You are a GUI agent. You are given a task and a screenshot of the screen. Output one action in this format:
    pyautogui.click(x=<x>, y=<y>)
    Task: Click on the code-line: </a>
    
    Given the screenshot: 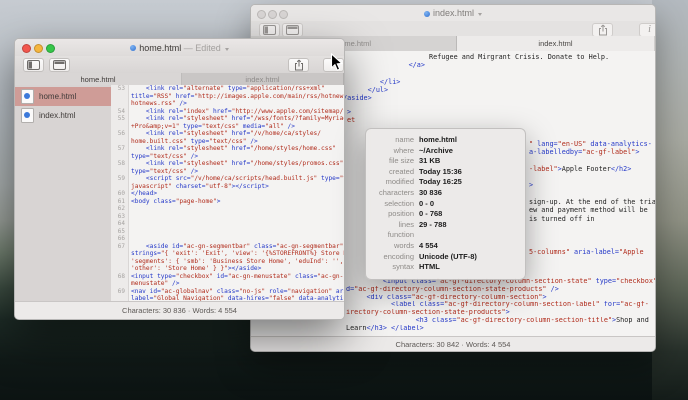 What is the action you would take?
    pyautogui.click(x=474, y=65)
    